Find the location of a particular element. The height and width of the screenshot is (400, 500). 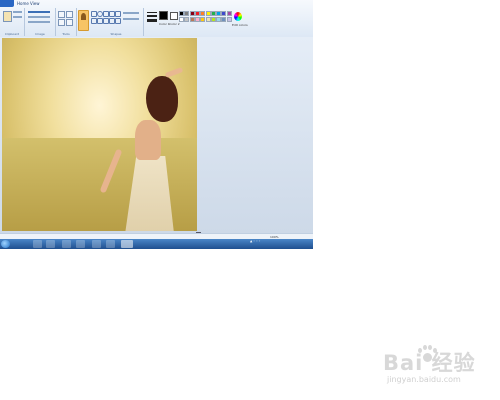

paint-taskbar-icon is located at coordinates (96, 244).